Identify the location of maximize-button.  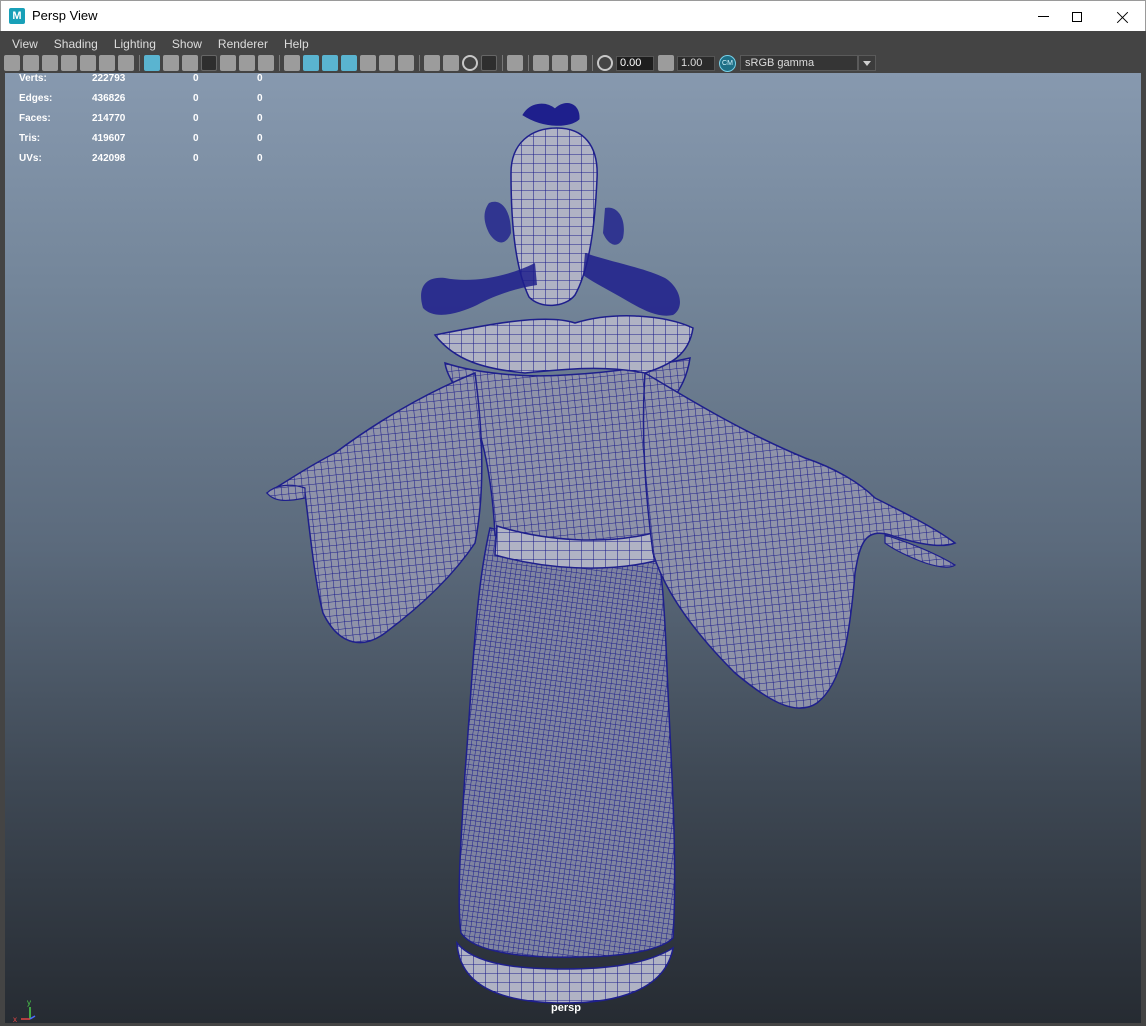
(1077, 16).